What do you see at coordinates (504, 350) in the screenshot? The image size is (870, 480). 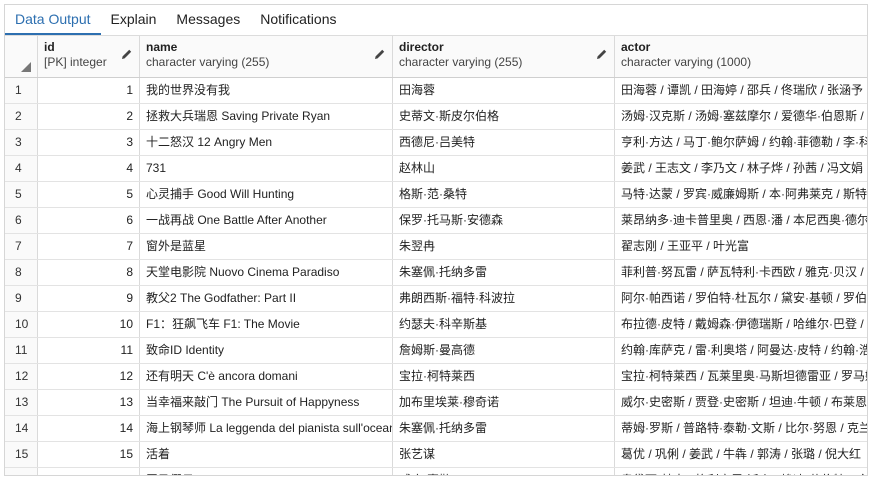 I see `cell-director: 詹姆斯·曼高德` at bounding box center [504, 350].